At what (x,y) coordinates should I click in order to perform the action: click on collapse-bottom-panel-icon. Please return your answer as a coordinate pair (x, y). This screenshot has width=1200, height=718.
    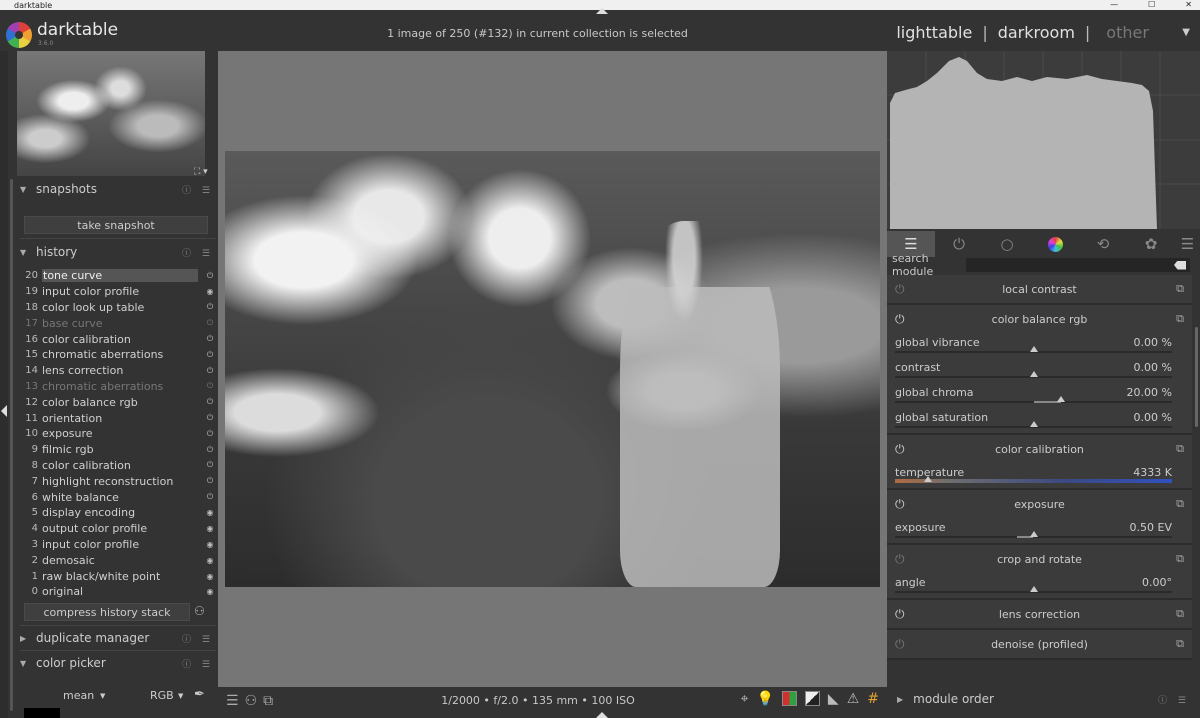
    Looking at the image, I should click on (602, 715).